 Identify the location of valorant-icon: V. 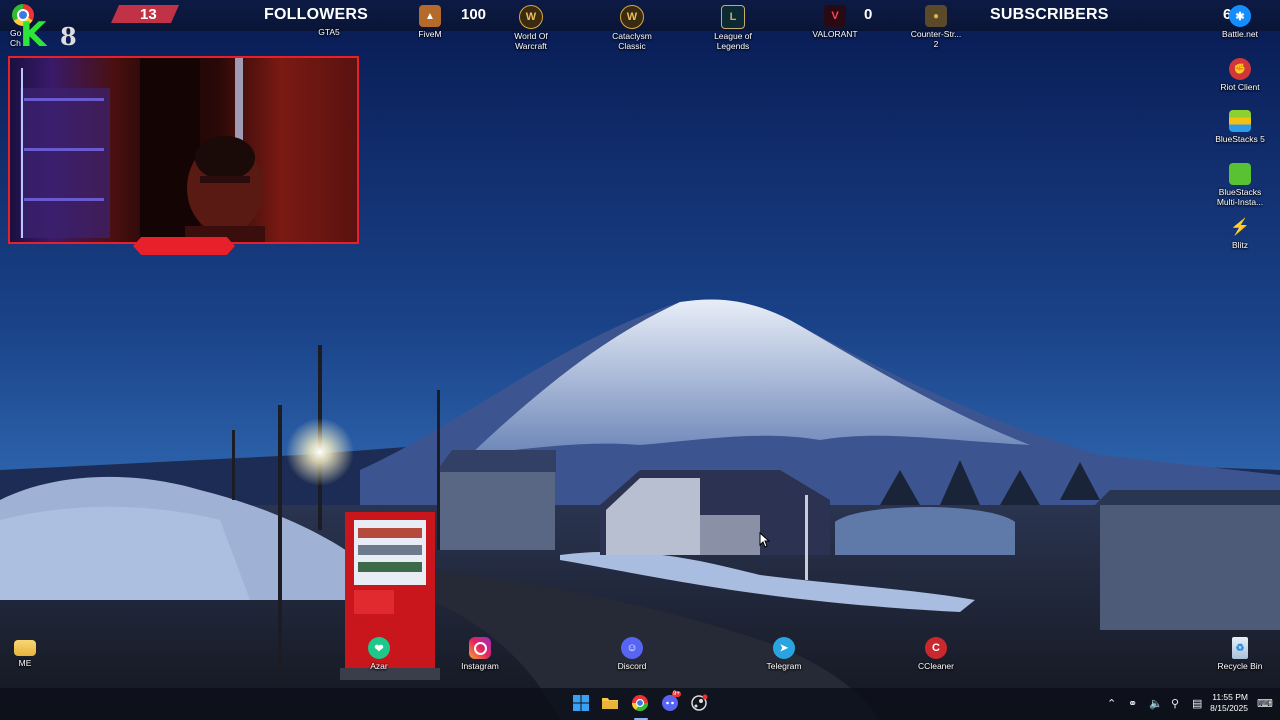
(835, 16).